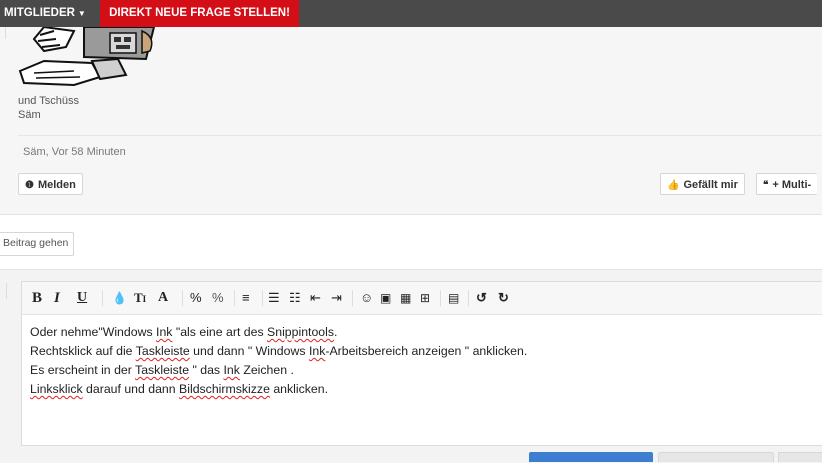  I want to click on font-icon: A, so click(163, 298).